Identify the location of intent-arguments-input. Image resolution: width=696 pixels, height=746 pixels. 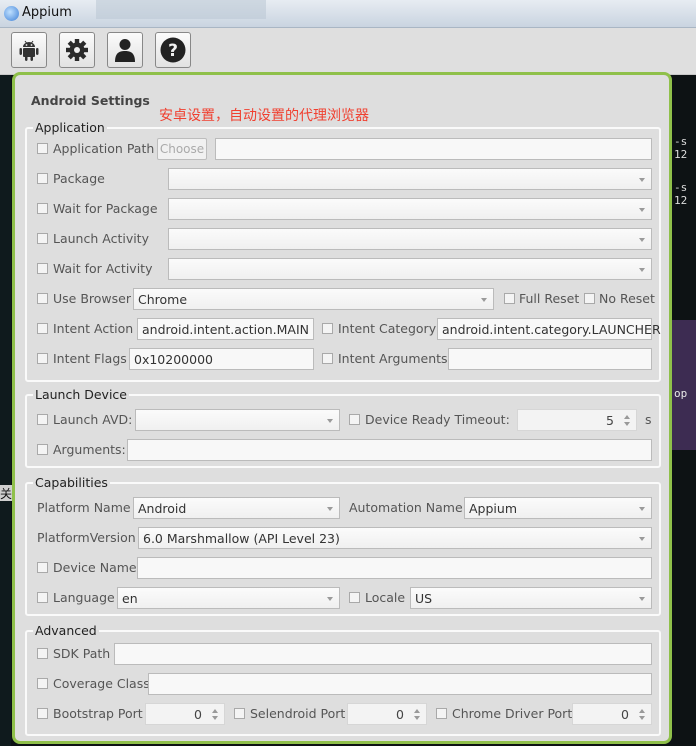
(550, 359).